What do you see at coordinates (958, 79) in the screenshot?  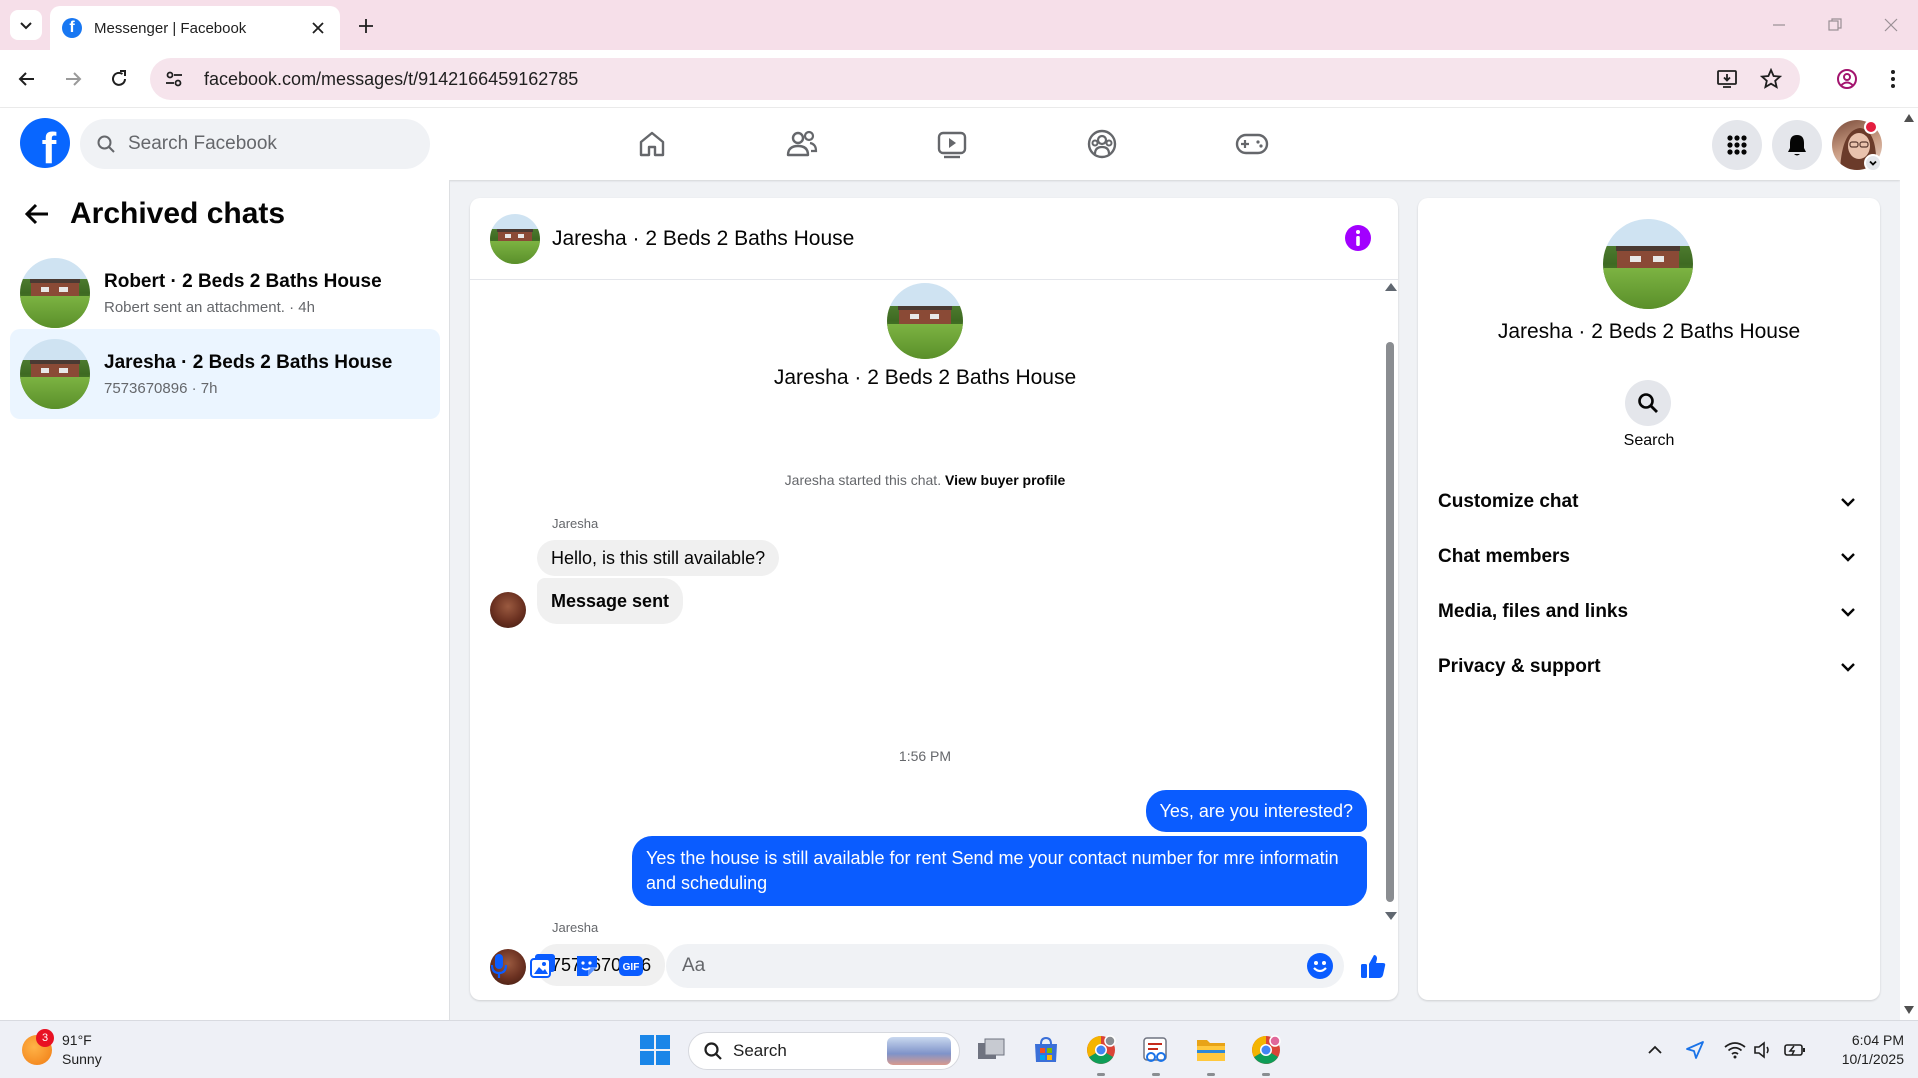 I see `url-text: facebook.com/messages/t/9142166459162785` at bounding box center [958, 79].